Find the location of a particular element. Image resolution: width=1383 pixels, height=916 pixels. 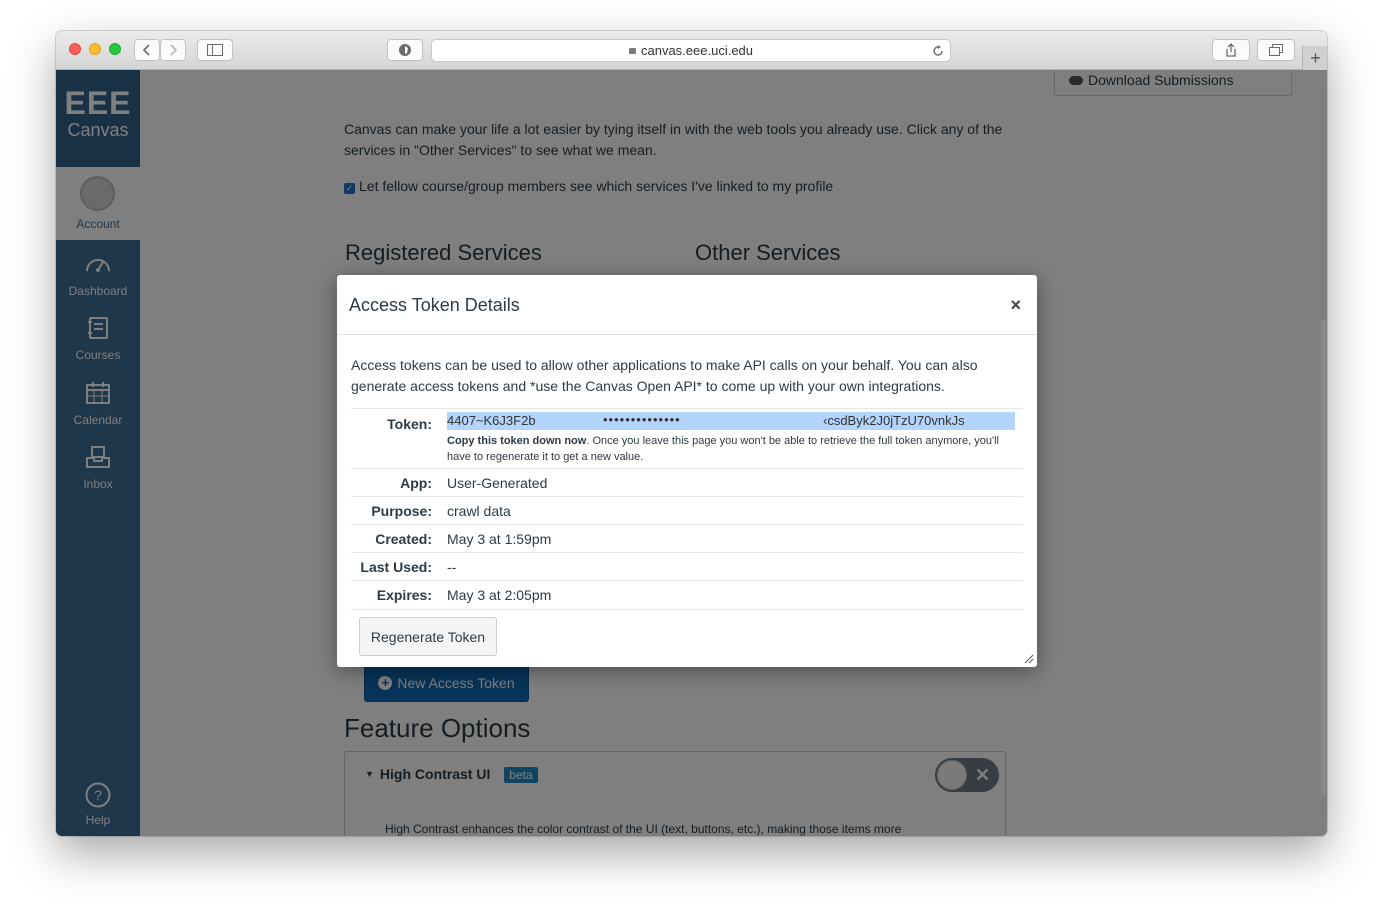

chevron-right-icon is located at coordinates (174, 50).